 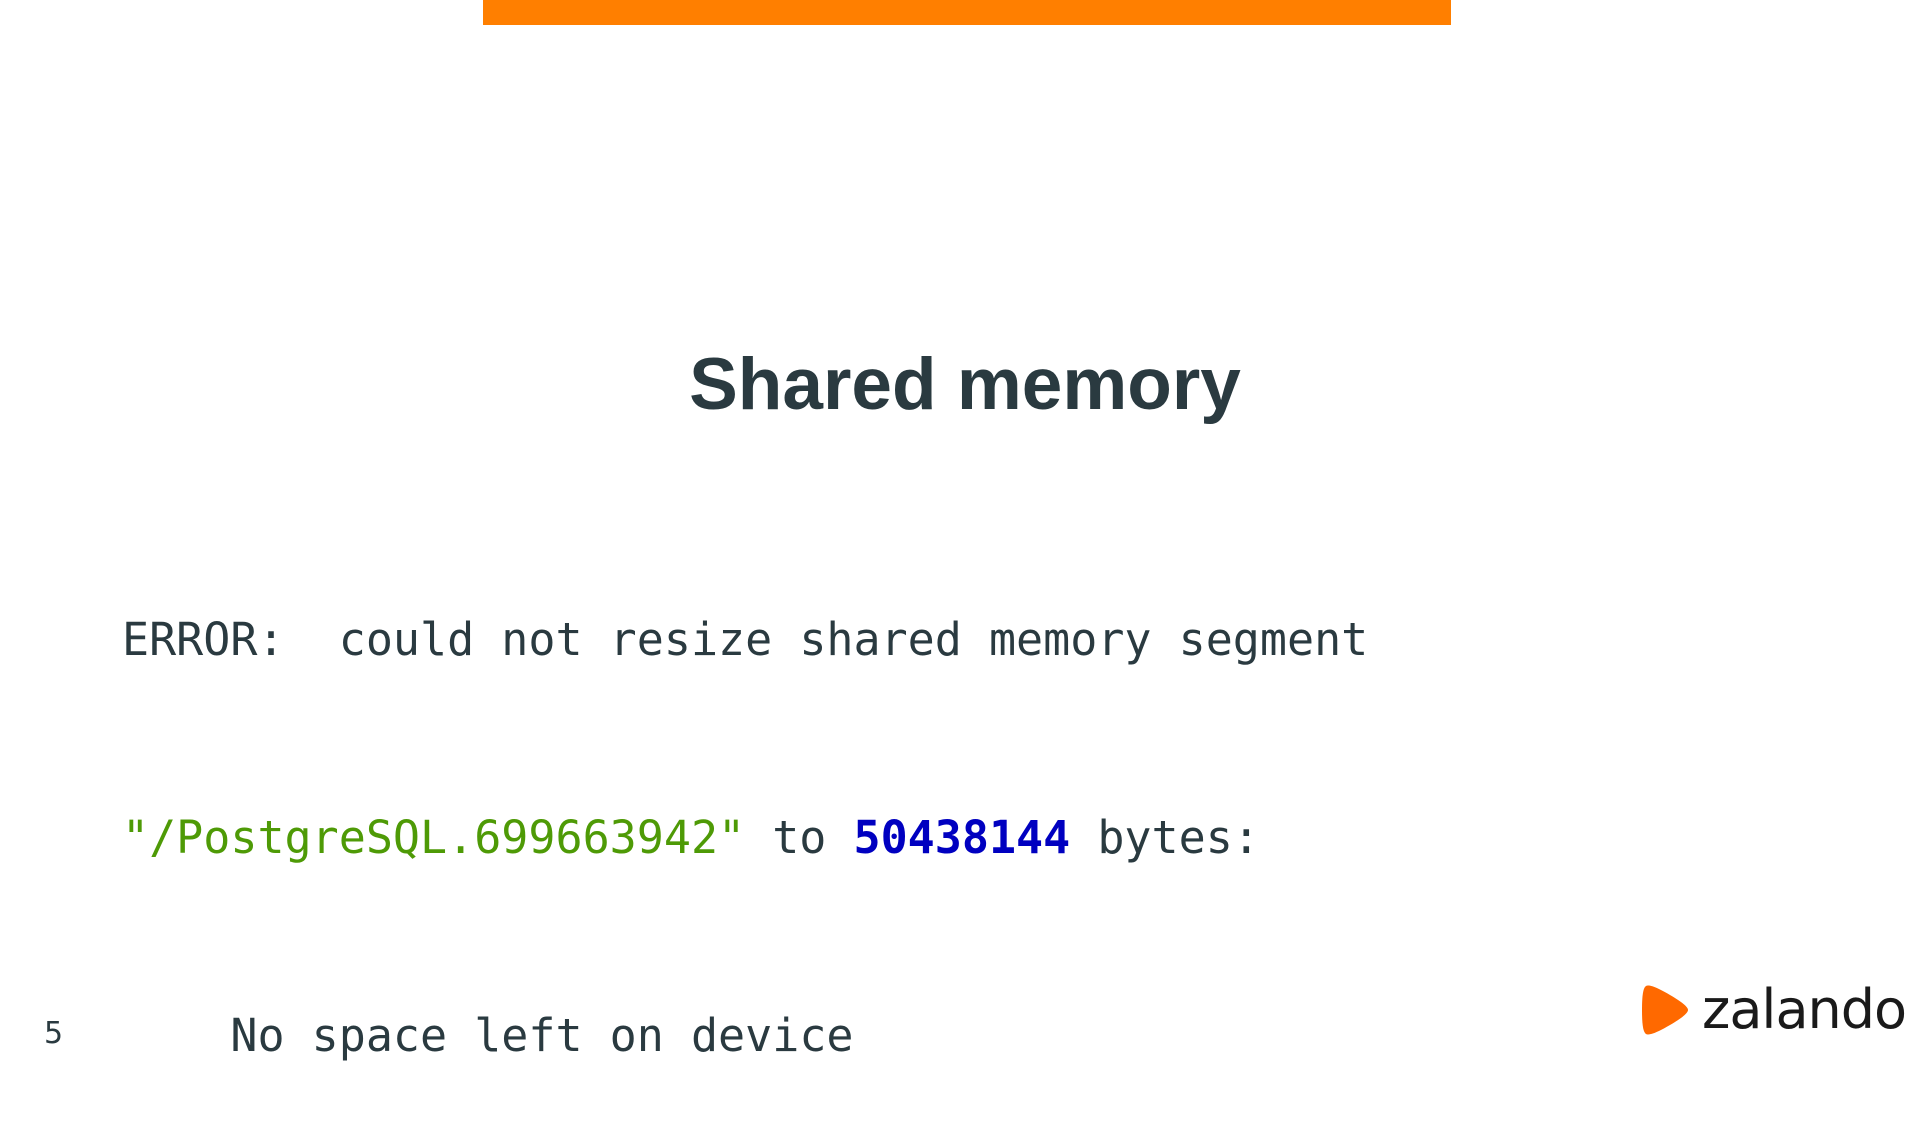 What do you see at coordinates (1804, 1009) in the screenshot?
I see `zalando-wordmark: zalando` at bounding box center [1804, 1009].